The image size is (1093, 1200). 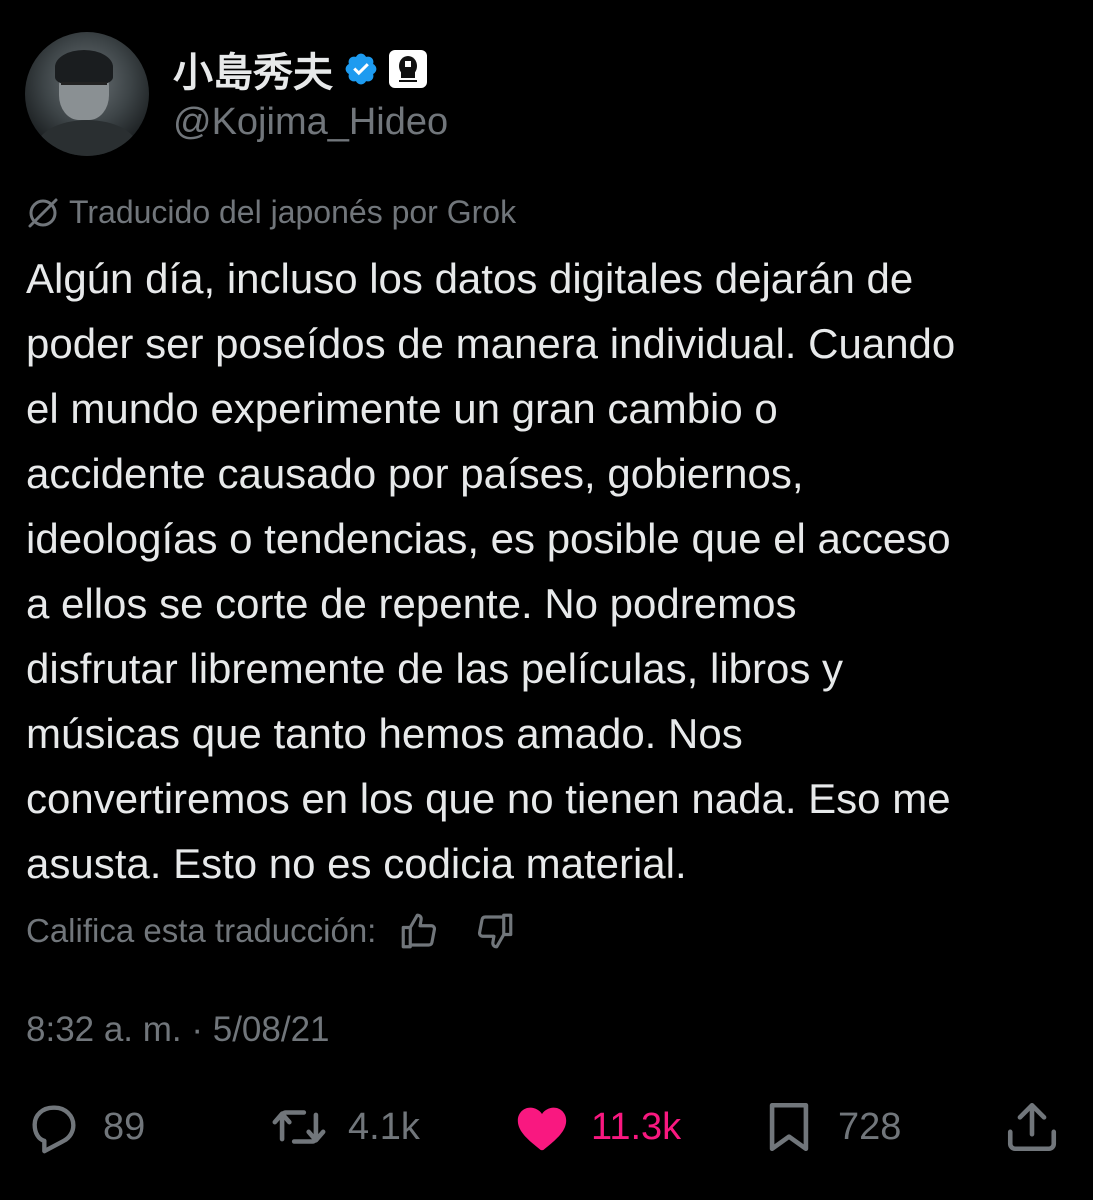 I want to click on author-names: 小島秀夫 @Kojima_Hideo, so click(x=310, y=94).